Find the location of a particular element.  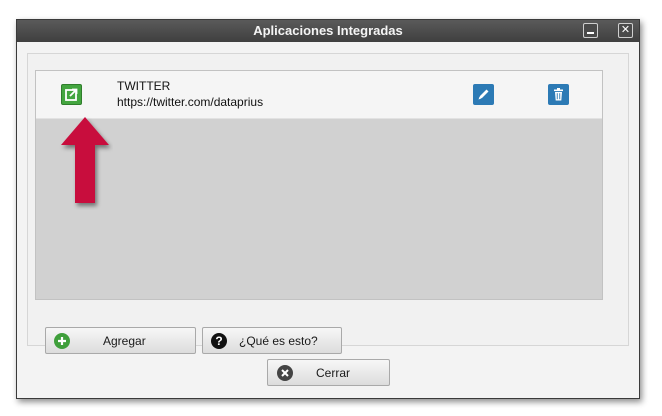

window-close-button: ✕ is located at coordinates (625, 30).